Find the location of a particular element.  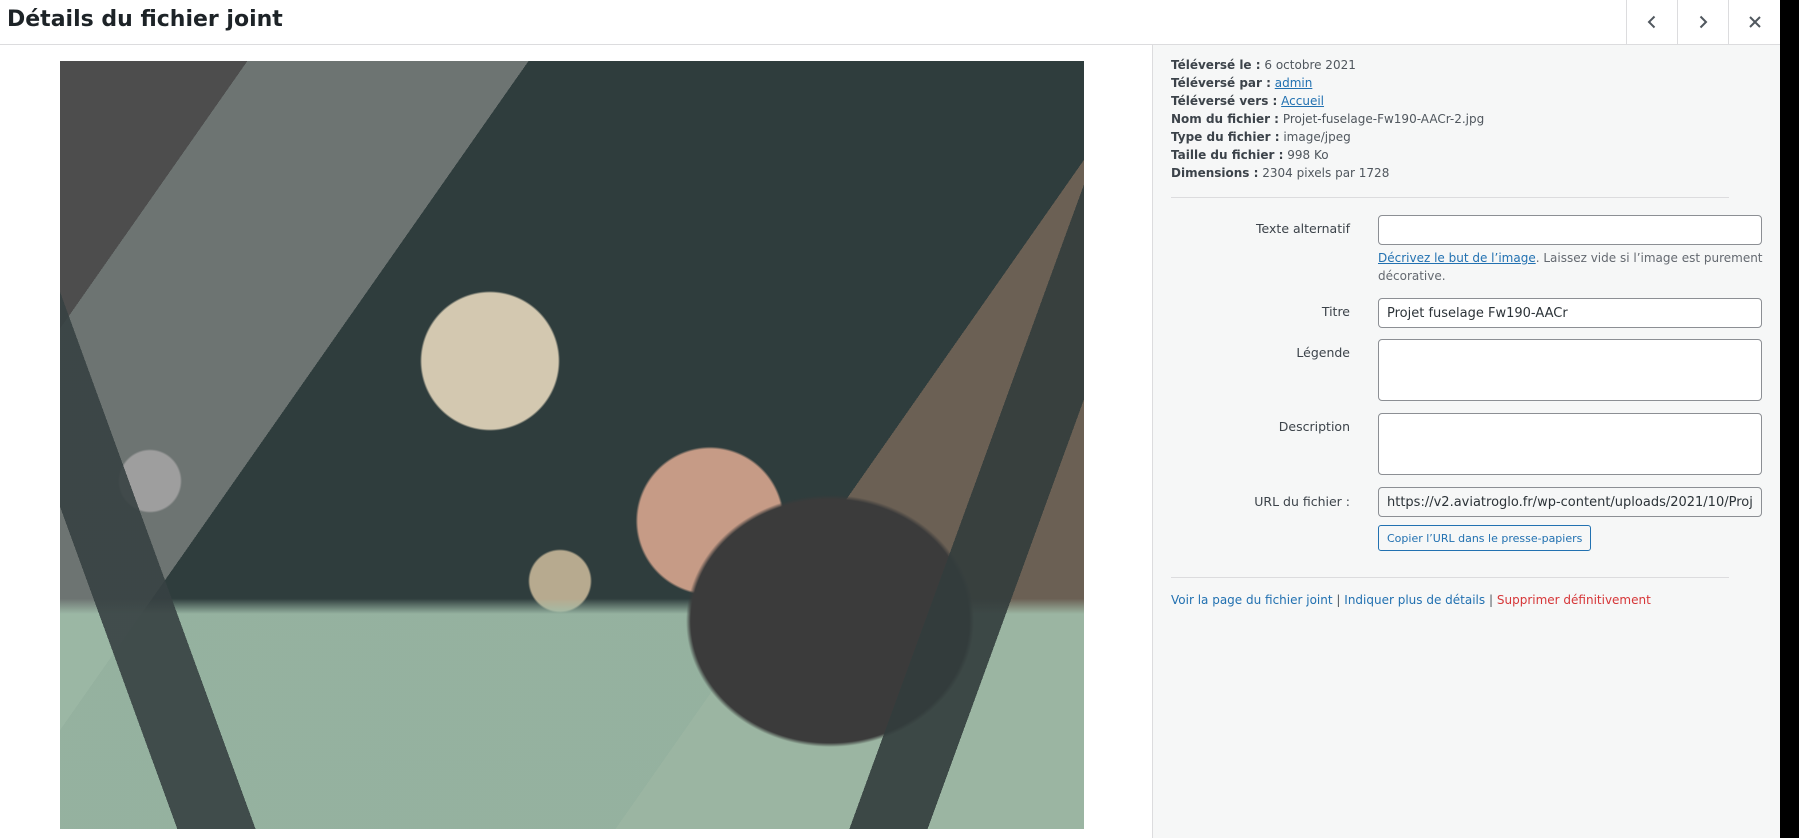

dimensions-value: 2304 pixels par 1728 is located at coordinates (1326, 173).